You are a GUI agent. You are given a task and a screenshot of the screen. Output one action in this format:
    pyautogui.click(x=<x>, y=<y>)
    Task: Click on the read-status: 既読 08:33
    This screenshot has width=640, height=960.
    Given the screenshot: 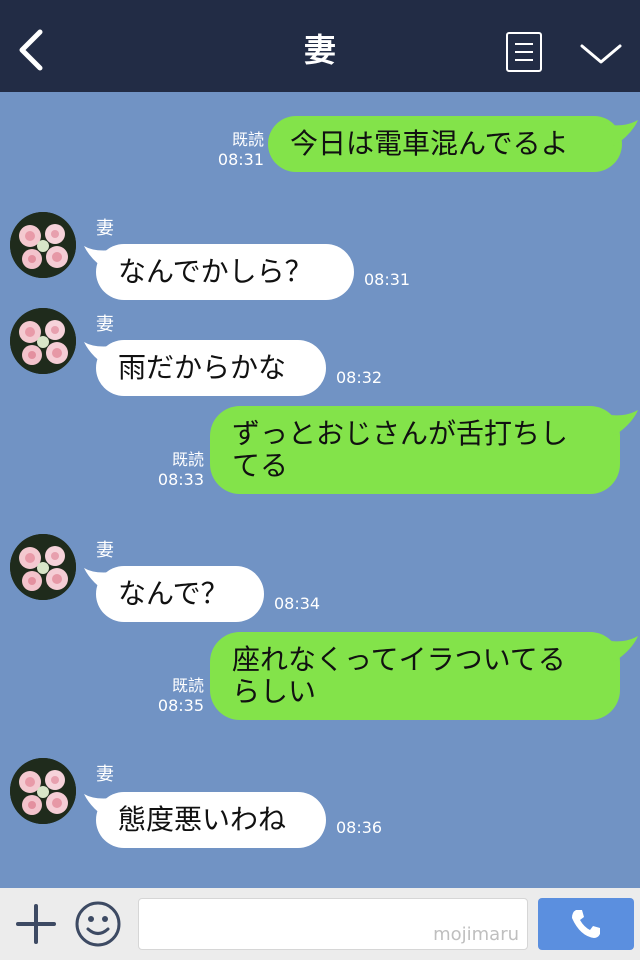 What is the action you would take?
    pyautogui.click(x=175, y=470)
    